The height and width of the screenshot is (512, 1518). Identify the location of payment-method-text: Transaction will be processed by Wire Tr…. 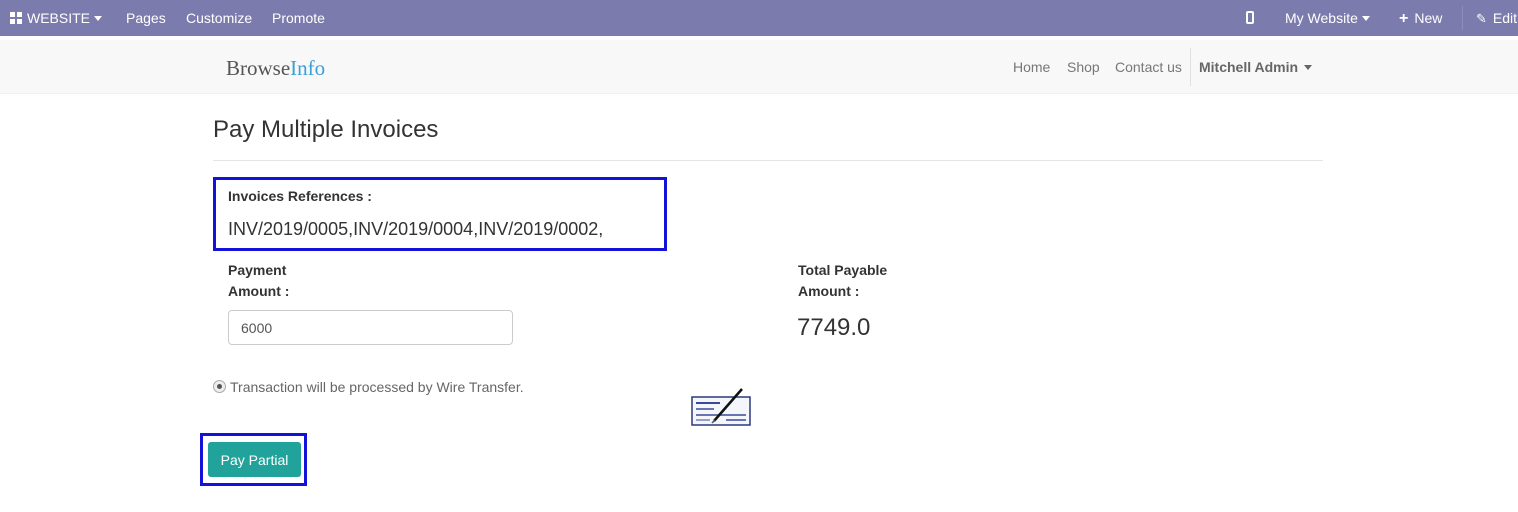
(377, 387).